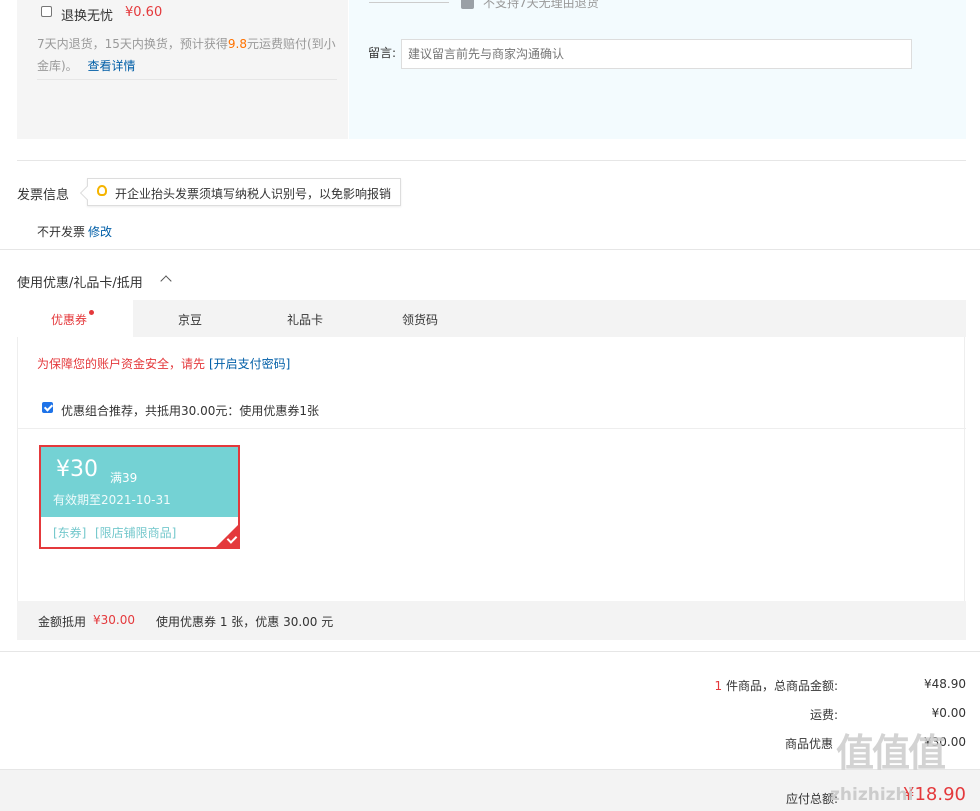 This screenshot has width=980, height=811. What do you see at coordinates (811, 799) in the screenshot?
I see `payable-label: 应付总额:` at bounding box center [811, 799].